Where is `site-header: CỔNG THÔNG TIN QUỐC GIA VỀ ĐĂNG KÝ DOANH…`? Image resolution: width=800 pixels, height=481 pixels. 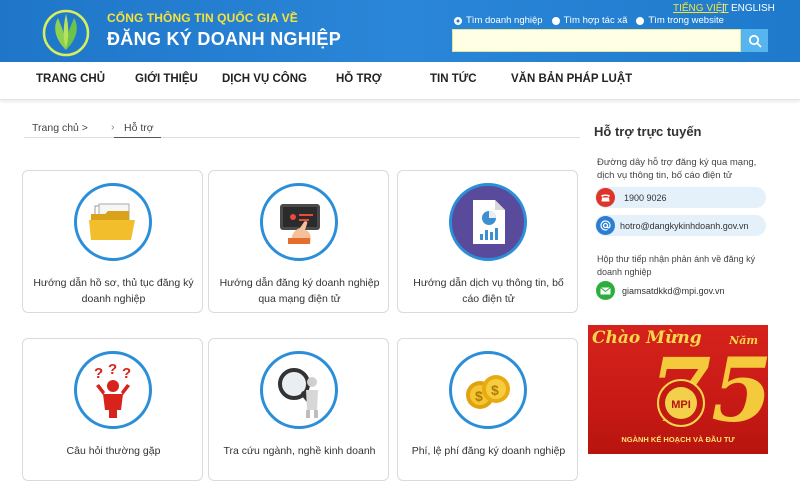
site-header: CỔNG THÔNG TIN QUỐC GIA VỀ ĐĂNG KÝ DOANH… is located at coordinates (400, 31).